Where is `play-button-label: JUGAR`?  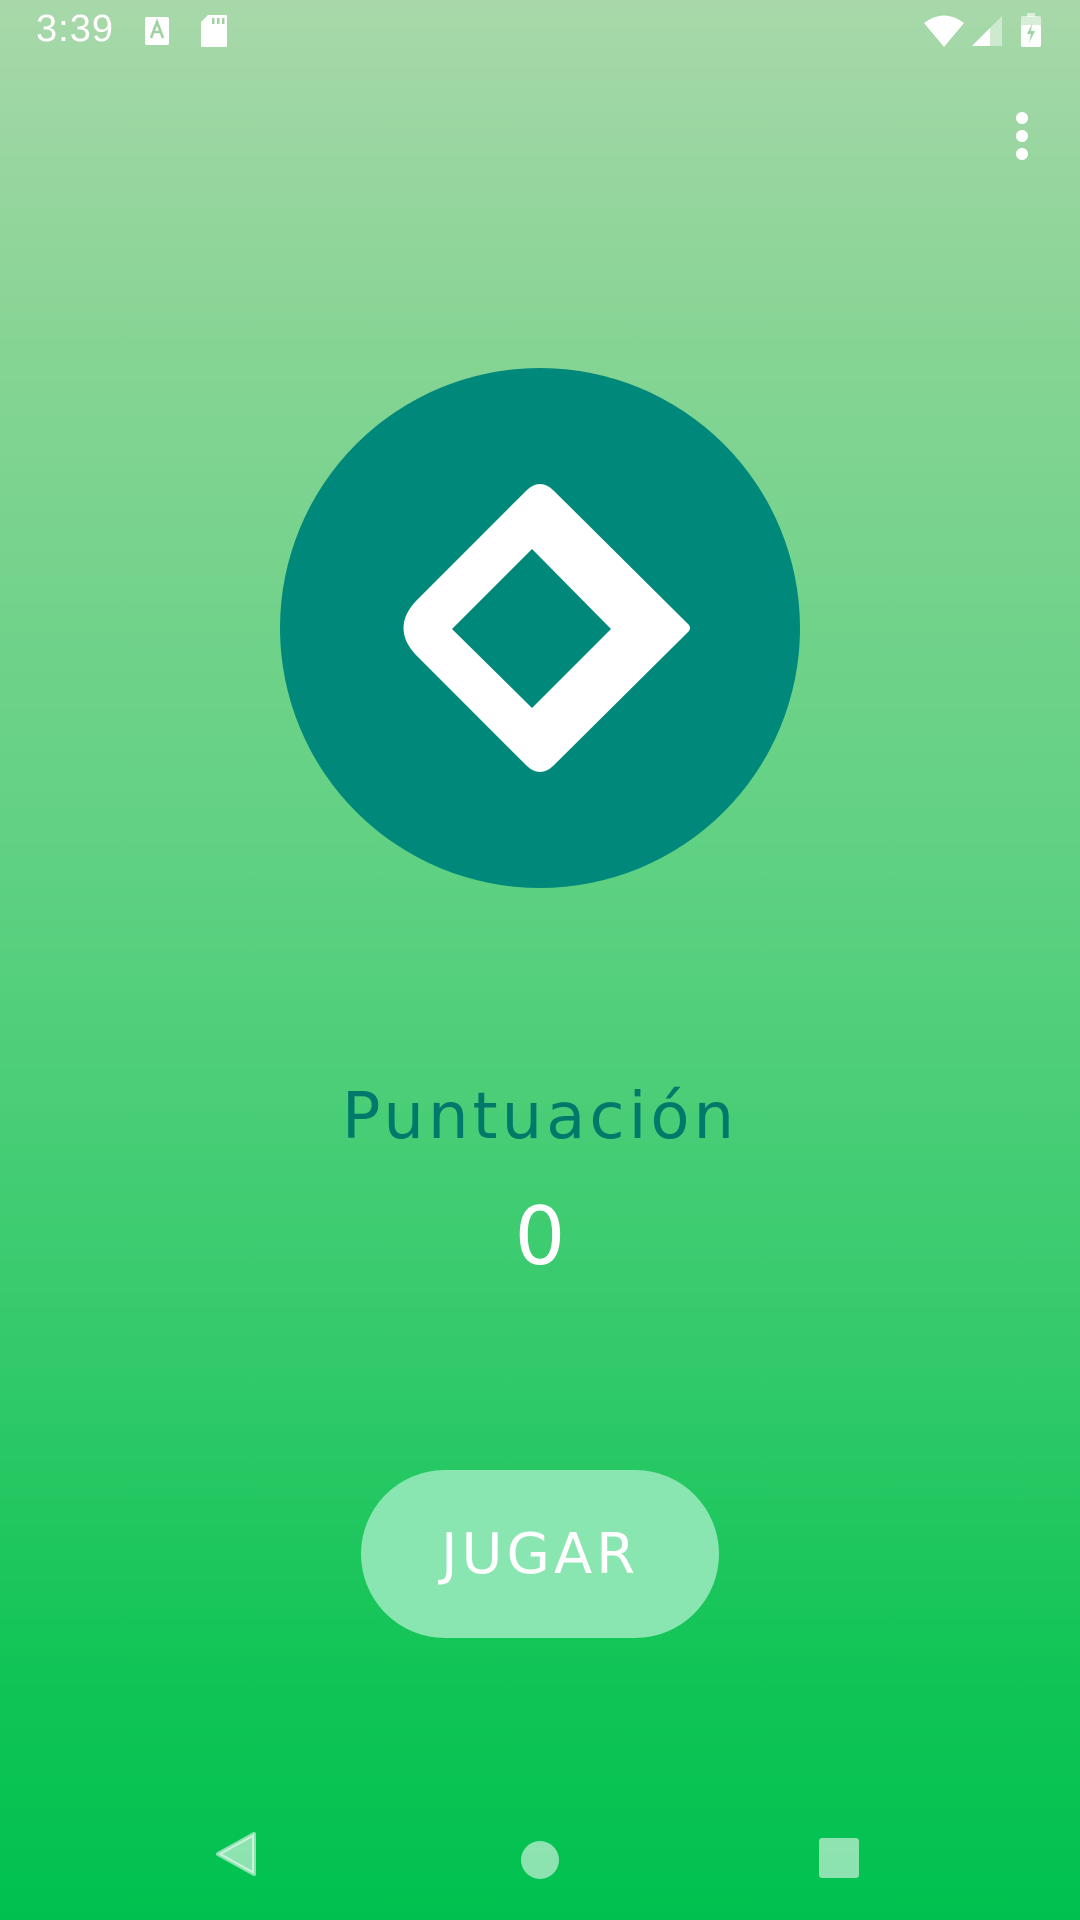
play-button-label: JUGAR is located at coordinates (540, 1554).